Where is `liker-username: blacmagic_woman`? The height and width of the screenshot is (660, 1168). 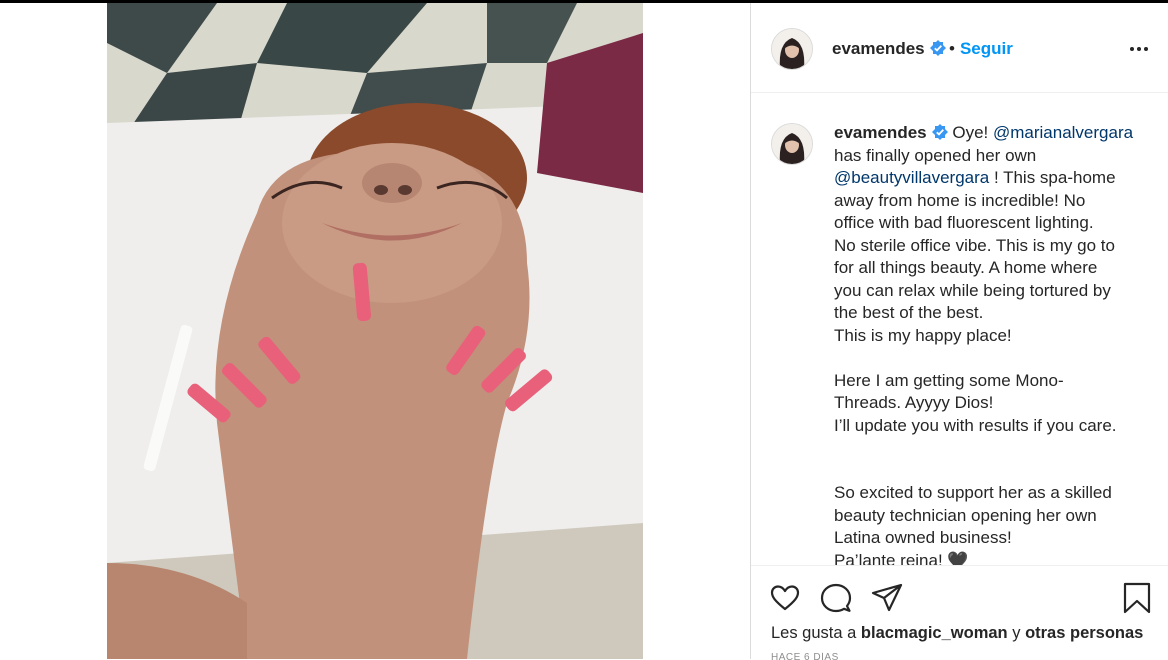 liker-username: blacmagic_woman is located at coordinates (934, 633).